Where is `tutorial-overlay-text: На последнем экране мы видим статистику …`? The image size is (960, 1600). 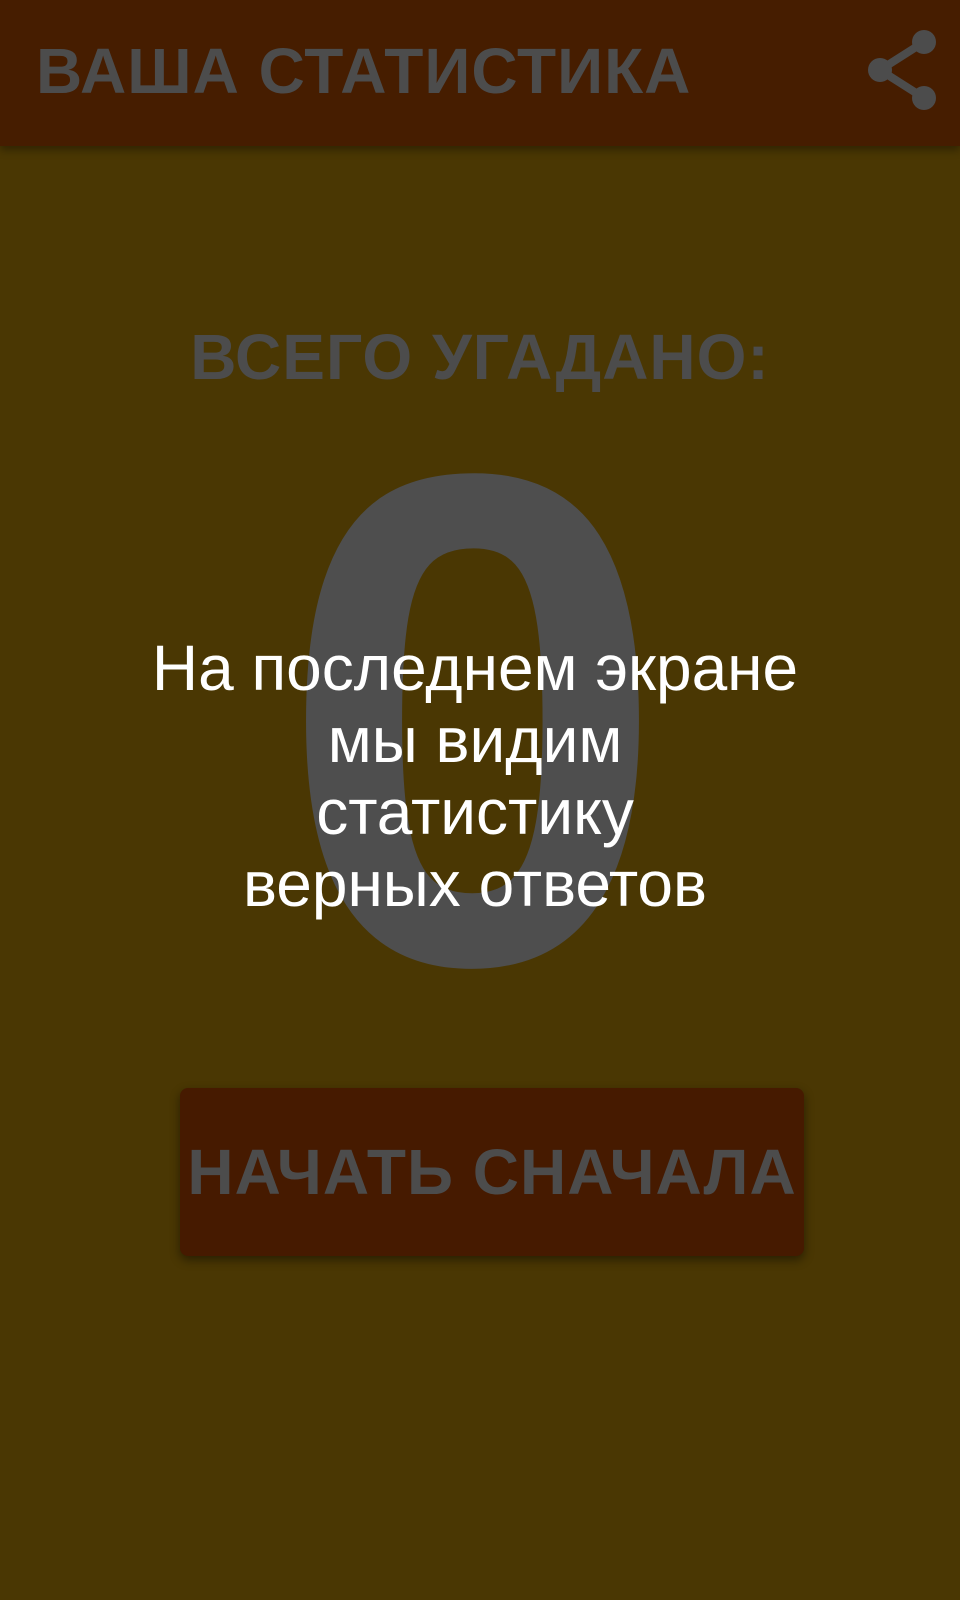
tutorial-overlay-text: На последнем экране мы видим статистику … is located at coordinates (475, 776).